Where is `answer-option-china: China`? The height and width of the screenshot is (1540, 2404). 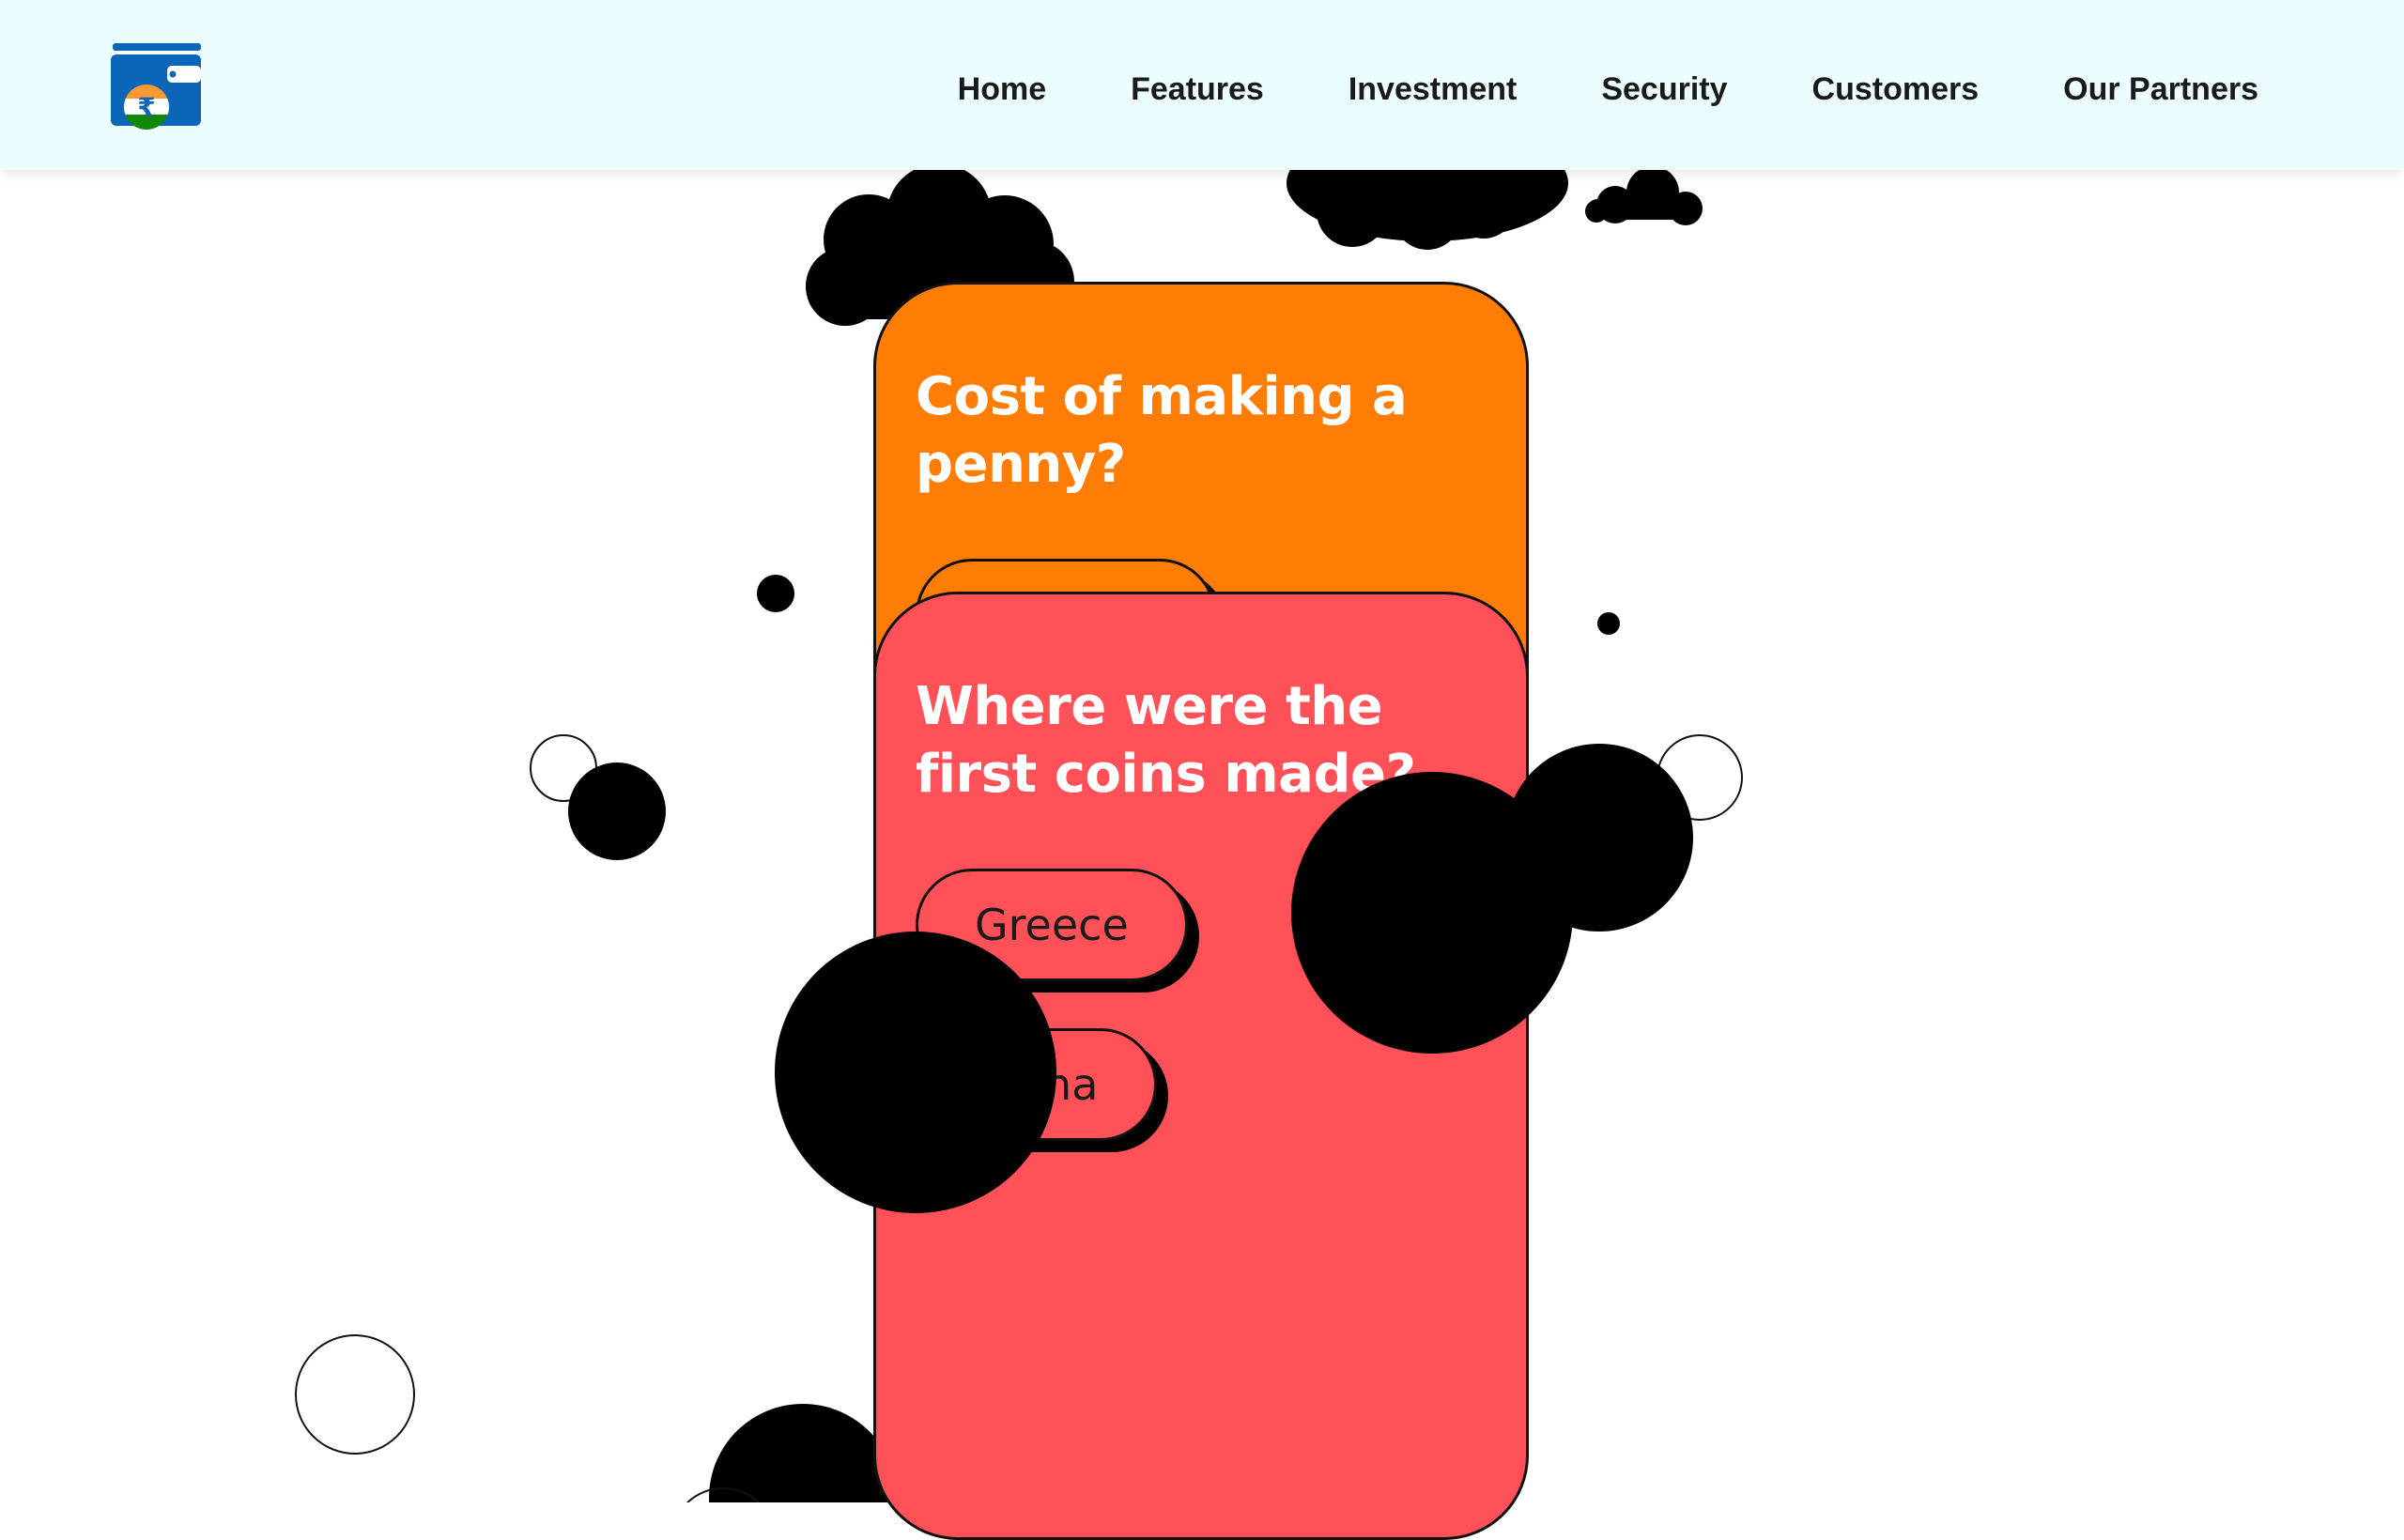
answer-option-china: China is located at coordinates (1037, 1084).